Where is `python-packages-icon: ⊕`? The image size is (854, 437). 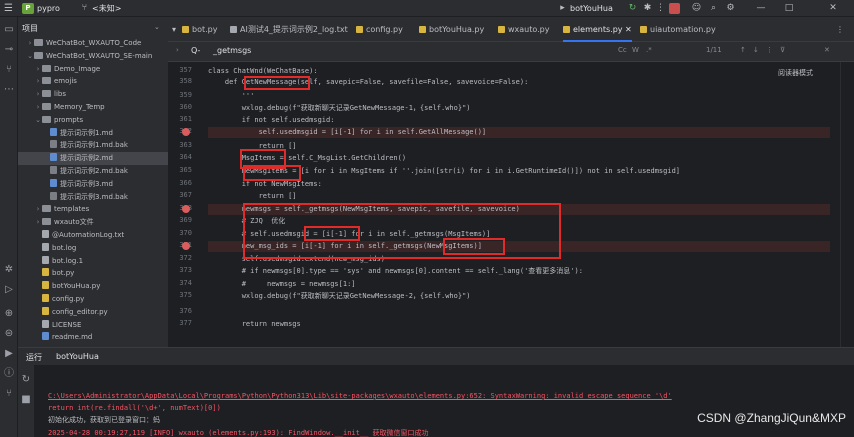
python-packages-icon: ⊕ is located at coordinates (9, 314).